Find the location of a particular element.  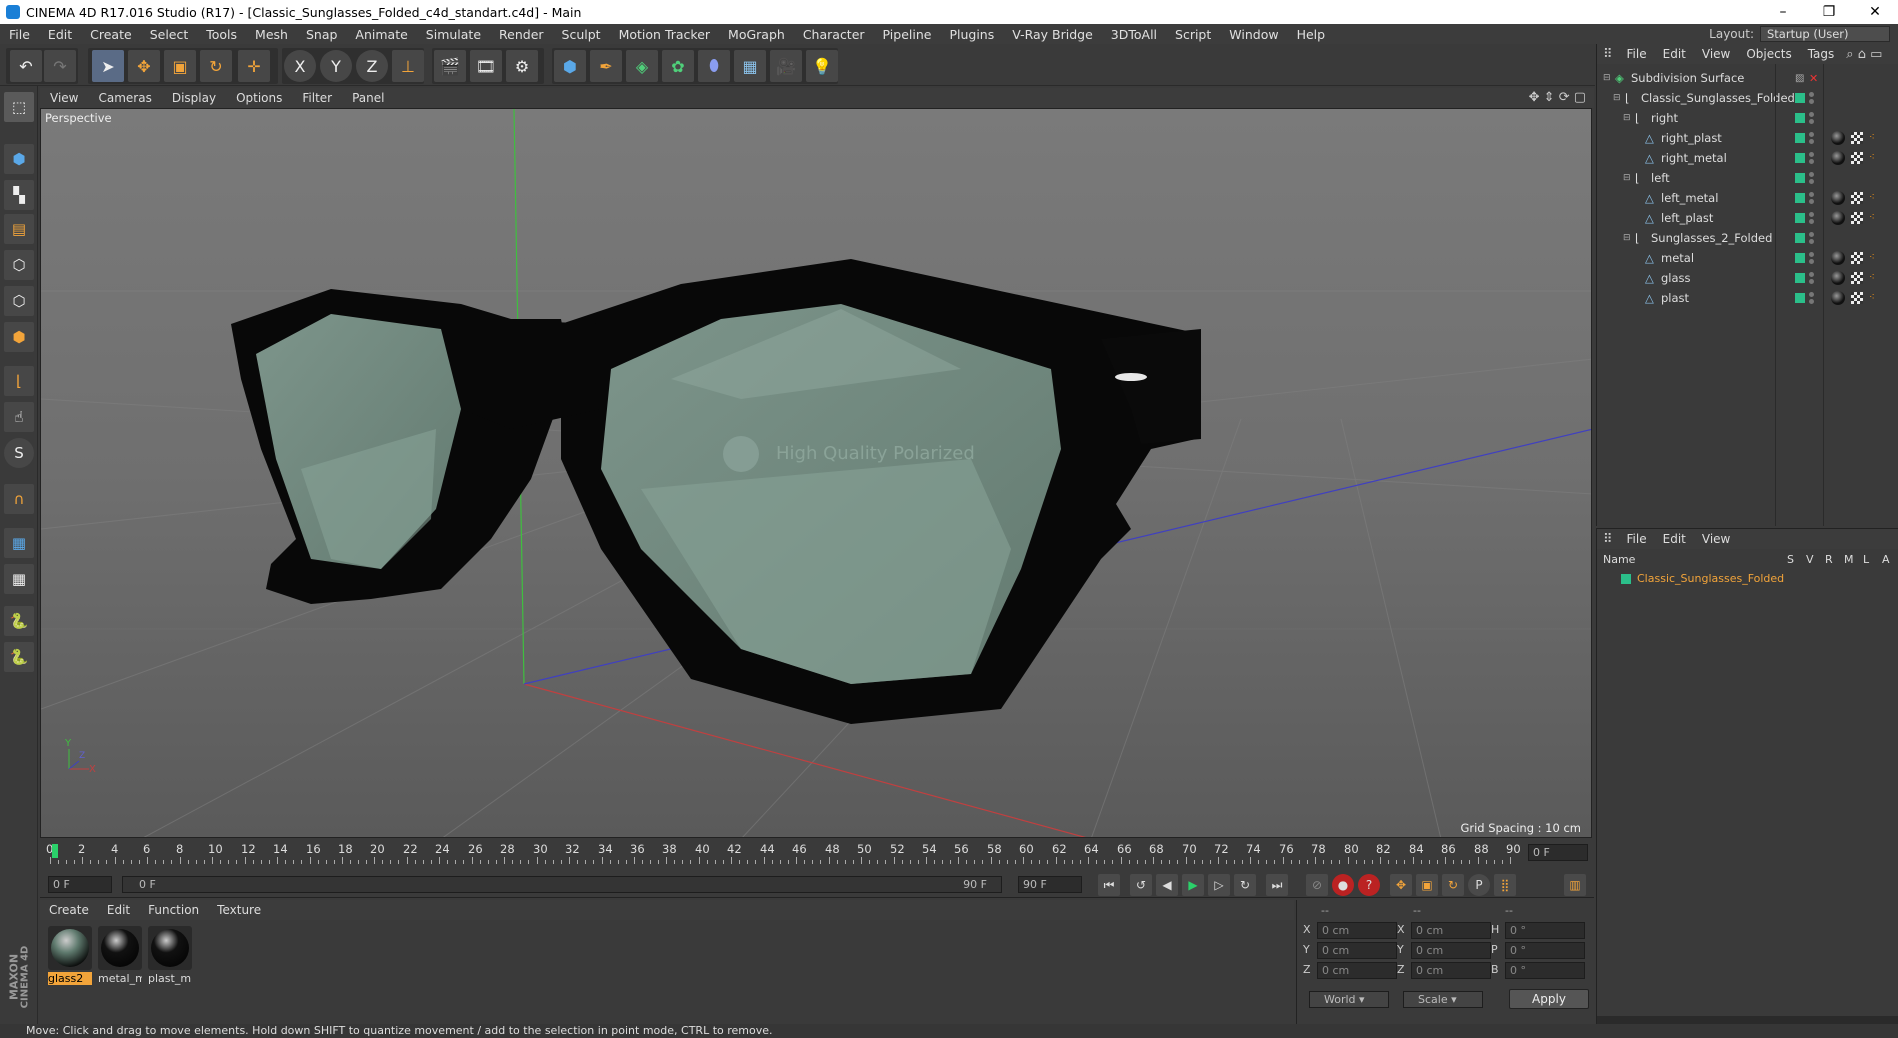

viewport-menu-view: View is located at coordinates (64, 98).